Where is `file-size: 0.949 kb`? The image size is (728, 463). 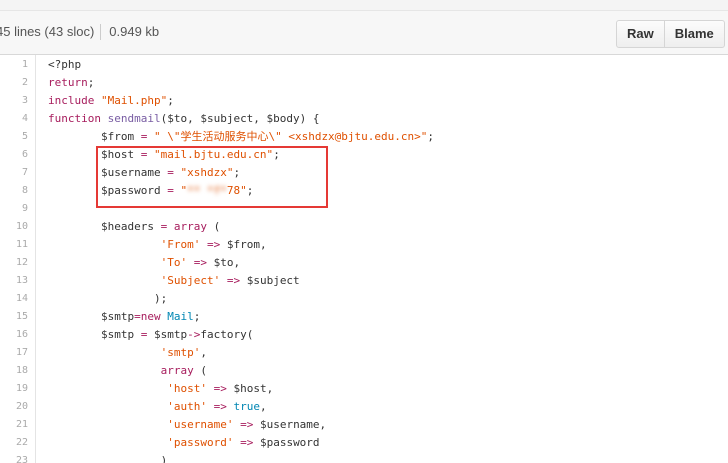 file-size: 0.949 kb is located at coordinates (134, 31).